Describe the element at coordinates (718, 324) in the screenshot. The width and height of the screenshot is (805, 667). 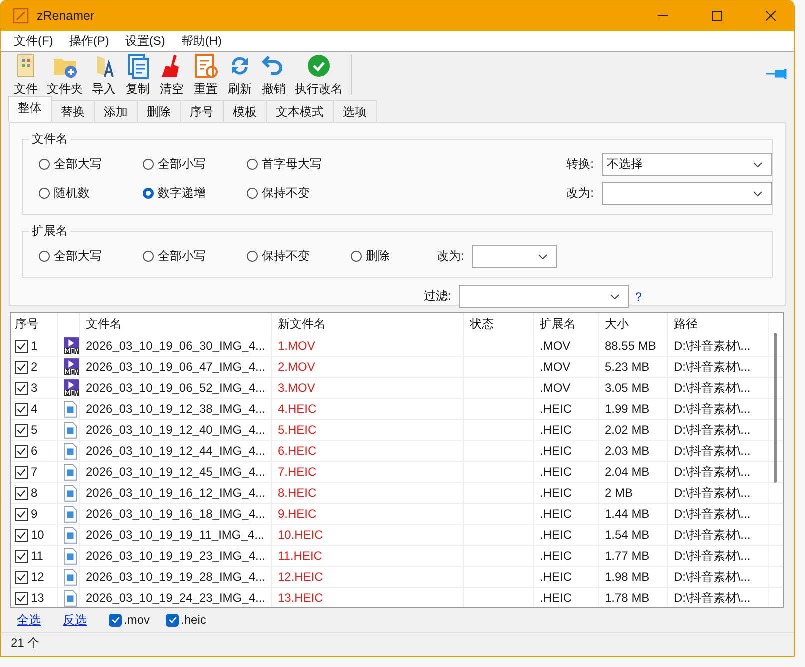
I see `column-header: 路径` at that location.